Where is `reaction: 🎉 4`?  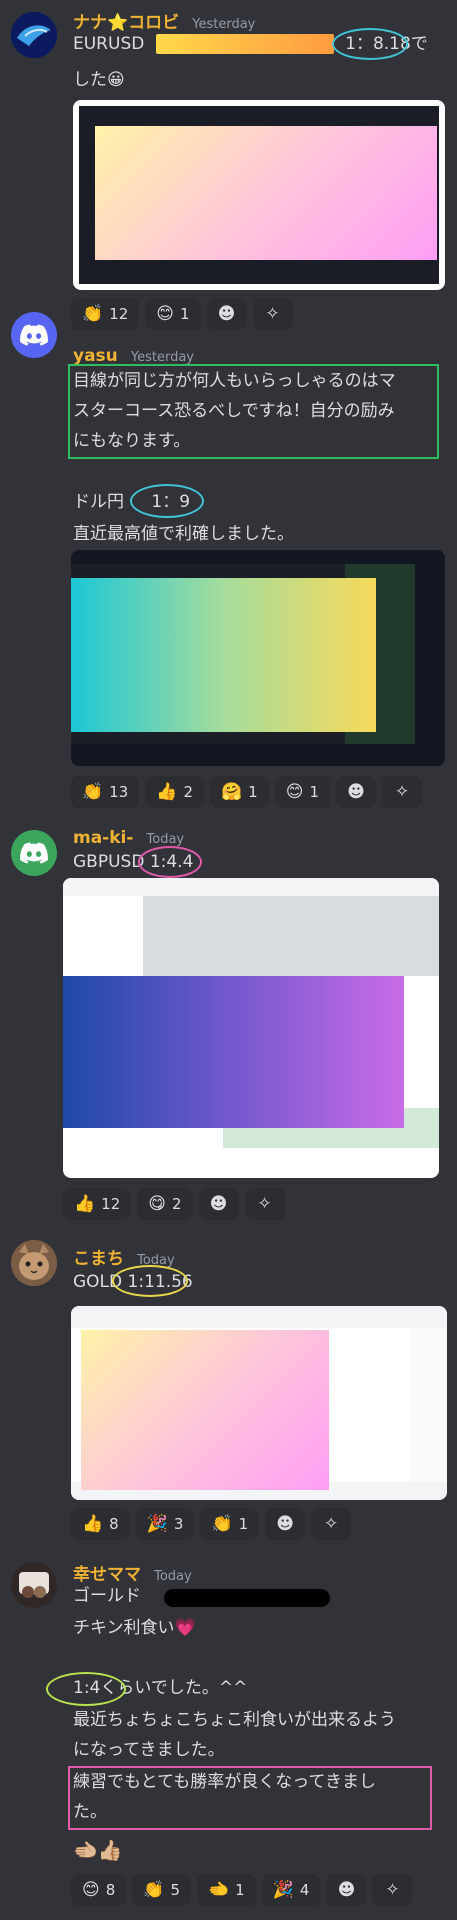
reaction: 🎉 4 is located at coordinates (291, 1890).